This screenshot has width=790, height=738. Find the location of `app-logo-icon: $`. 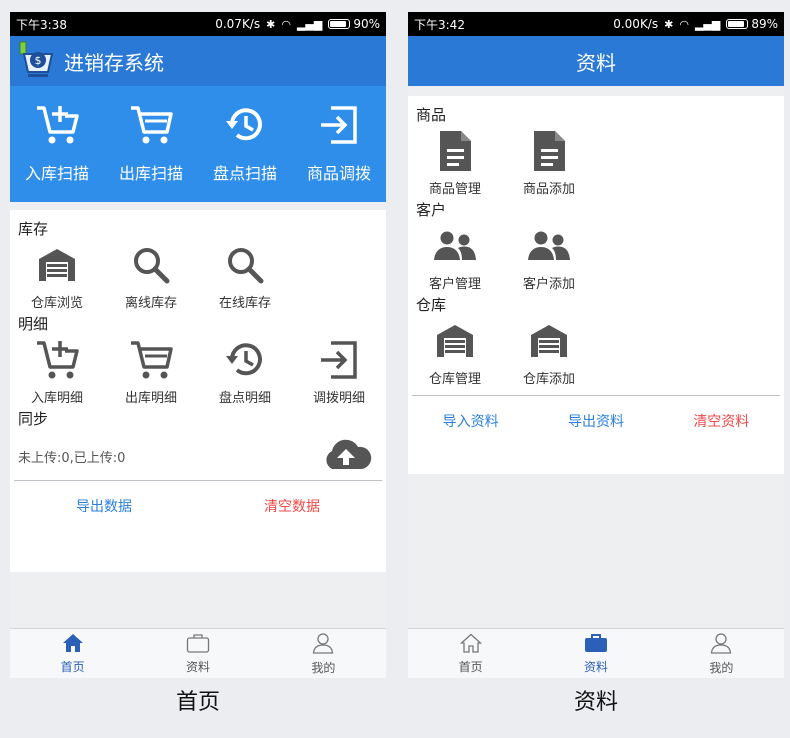

app-logo-icon: $ is located at coordinates (39, 61).